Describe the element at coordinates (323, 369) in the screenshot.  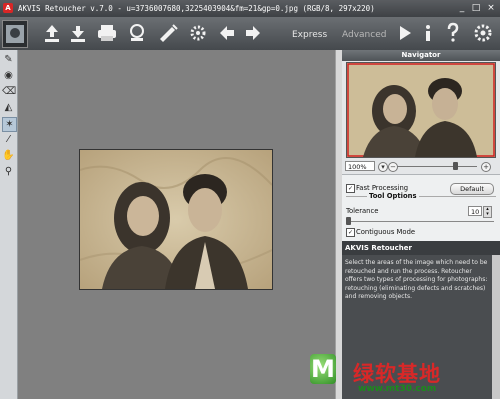
I see `watermark-logo: M` at that location.